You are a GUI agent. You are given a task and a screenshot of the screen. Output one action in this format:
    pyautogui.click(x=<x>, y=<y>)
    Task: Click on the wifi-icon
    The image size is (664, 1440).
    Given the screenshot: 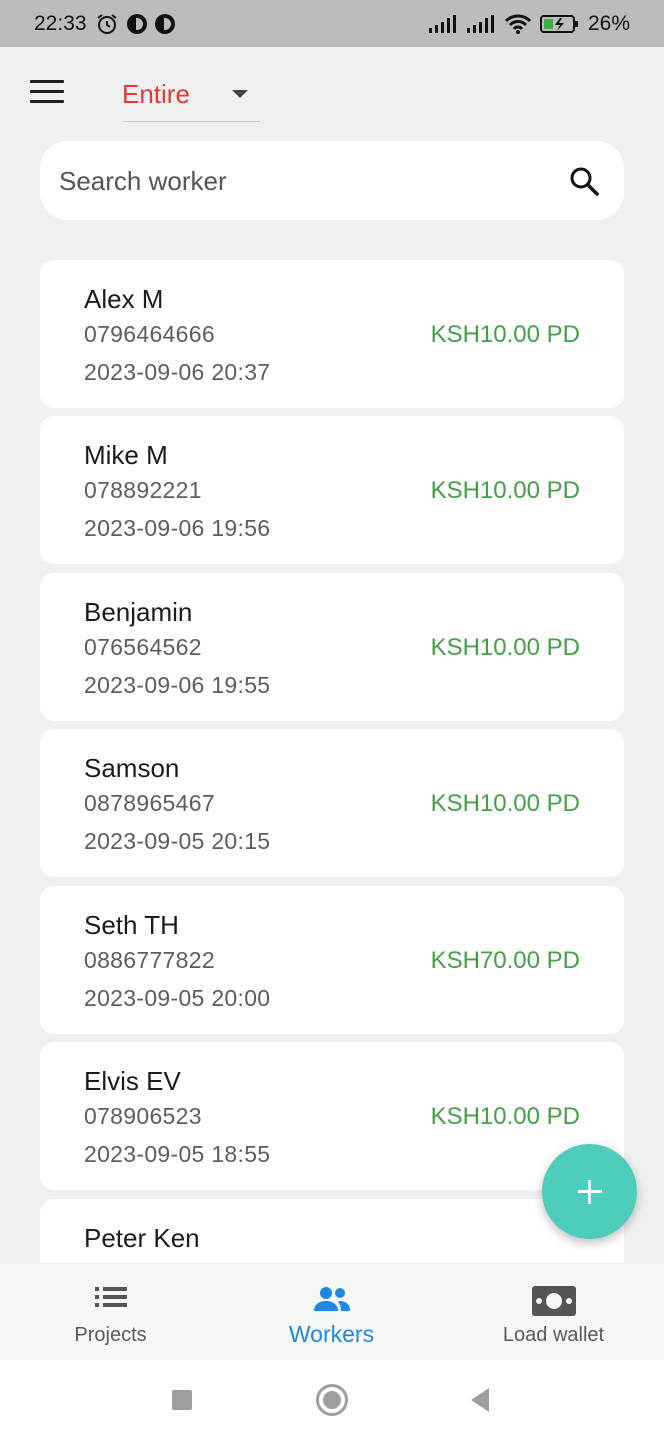 What is the action you would take?
    pyautogui.click(x=518, y=24)
    